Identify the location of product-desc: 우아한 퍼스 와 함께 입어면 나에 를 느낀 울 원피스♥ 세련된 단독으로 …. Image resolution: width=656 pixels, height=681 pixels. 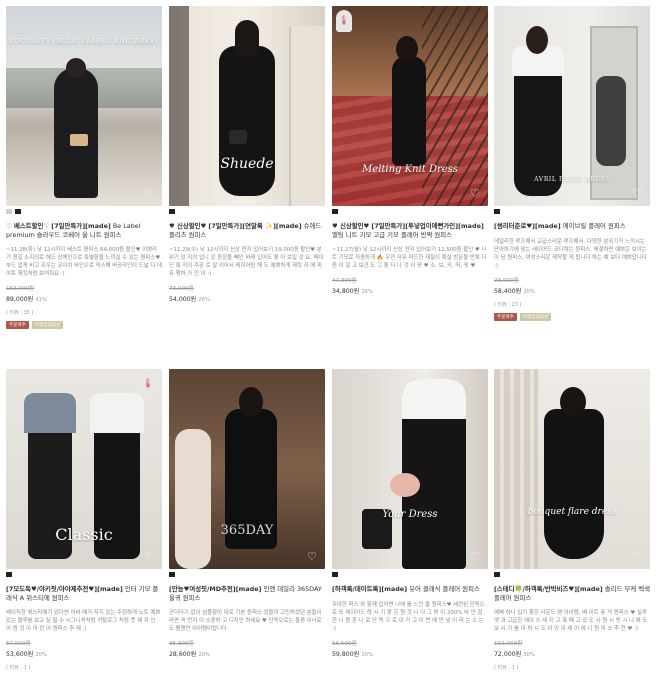
(408, 616).